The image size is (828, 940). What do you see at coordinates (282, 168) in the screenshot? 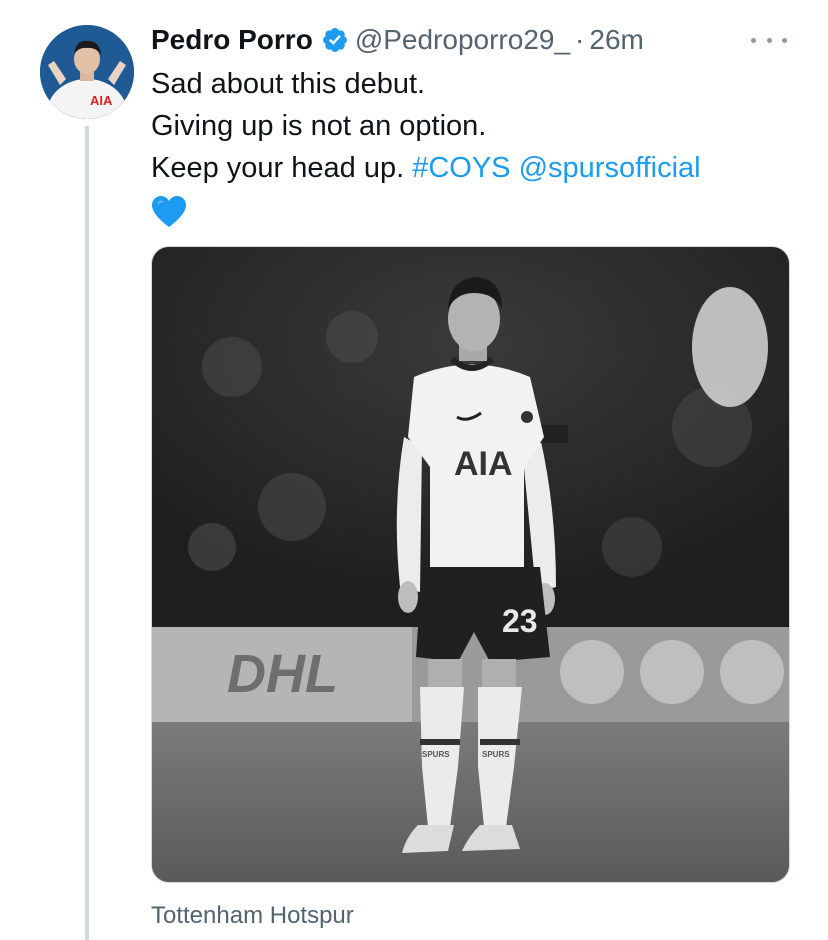
I see `tweet-text-line-3-prefix: Keep your head up.` at bounding box center [282, 168].